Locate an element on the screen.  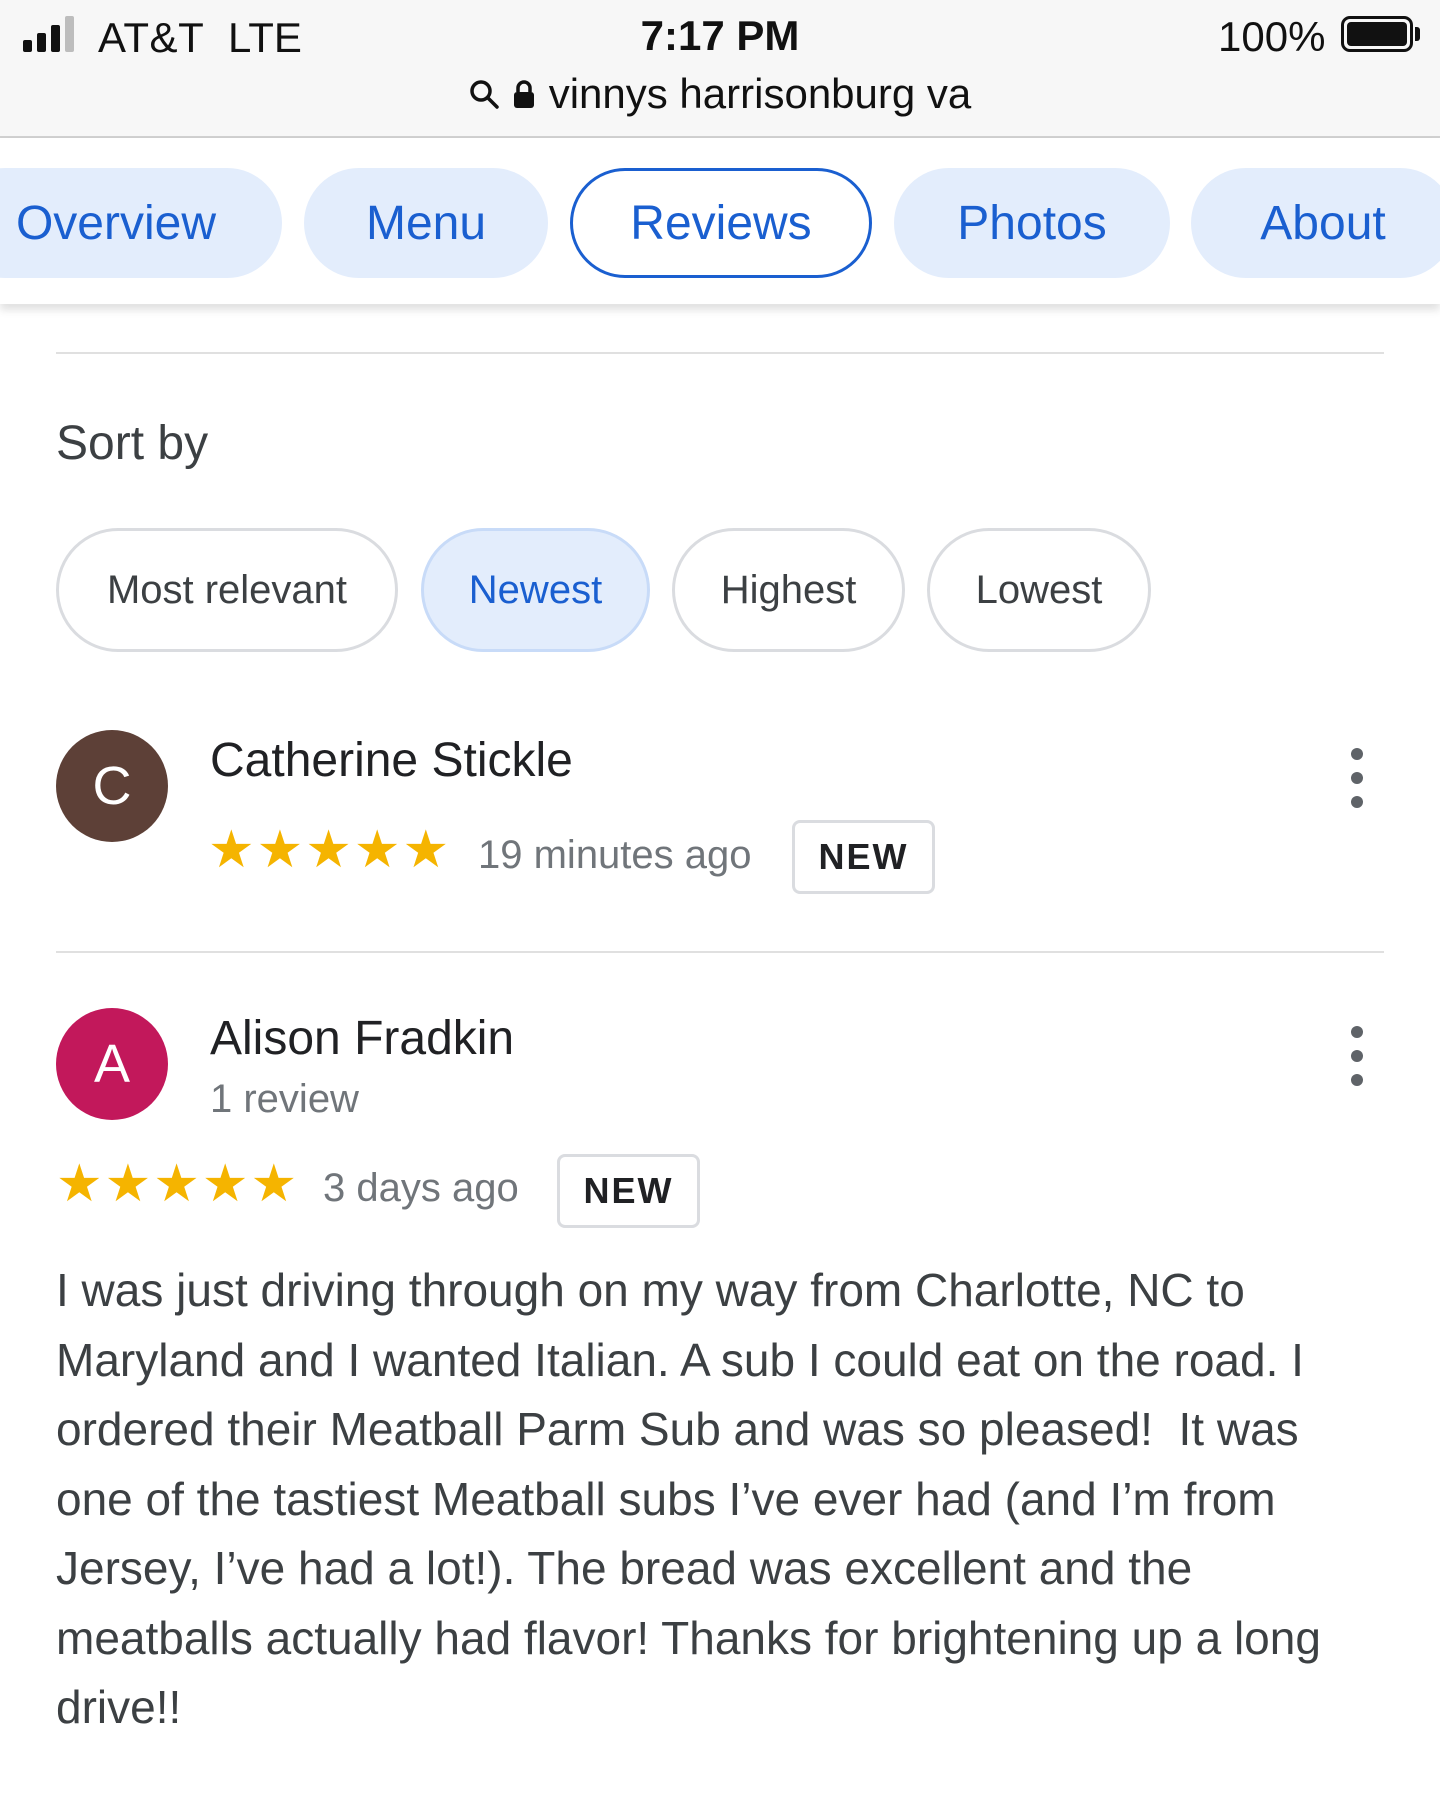
place-tab-bar: Overview Menu Reviews Photos About is located at coordinates (720, 221).